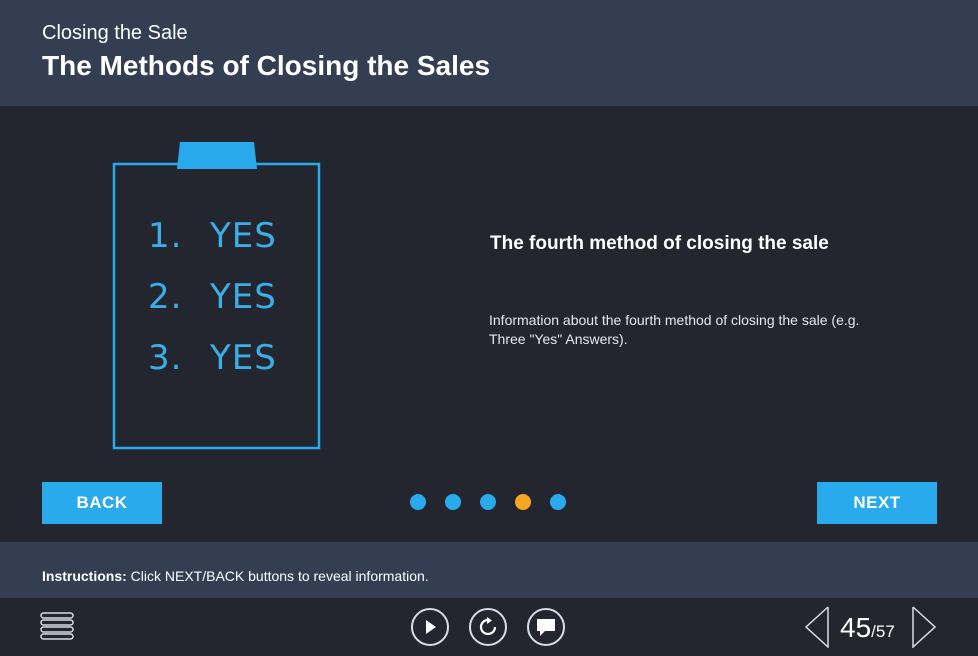 The height and width of the screenshot is (656, 978). What do you see at coordinates (212, 358) in the screenshot?
I see `clipboard-line-3: 3. YES` at bounding box center [212, 358].